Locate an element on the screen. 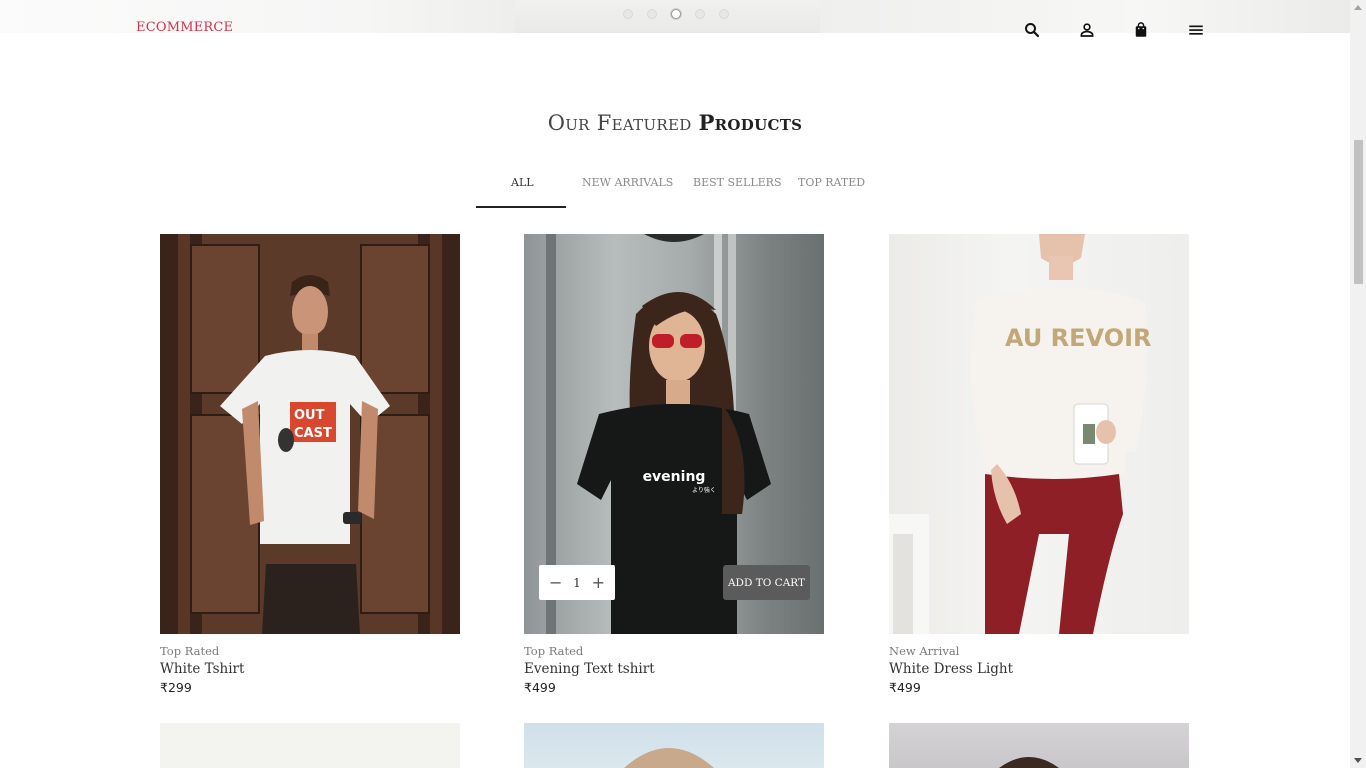 This screenshot has height=768, width=1366. add-to-cart-button: ADD TO CART is located at coordinates (766, 582).